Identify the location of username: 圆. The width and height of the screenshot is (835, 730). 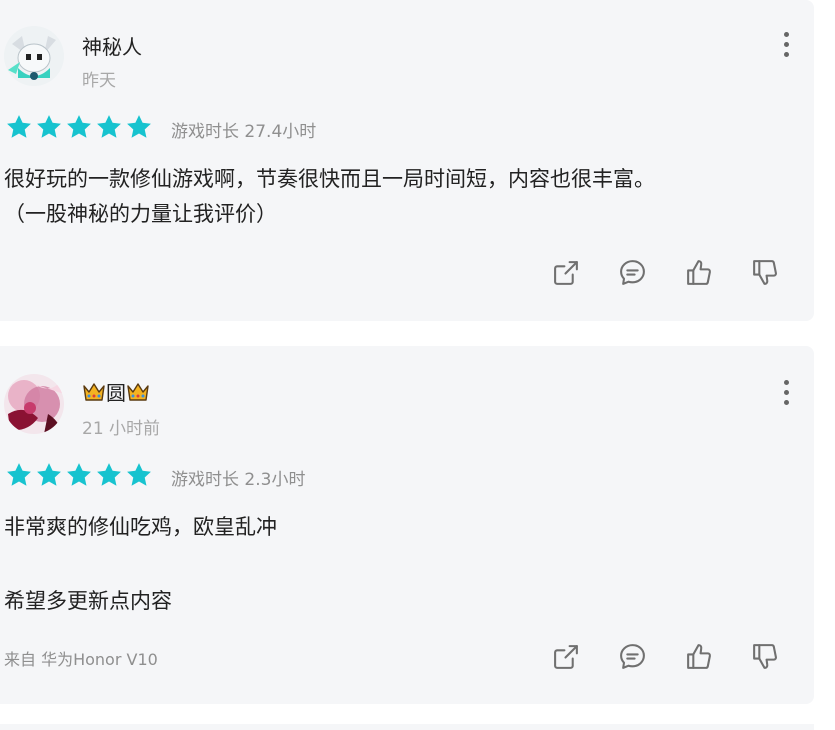
(116, 391).